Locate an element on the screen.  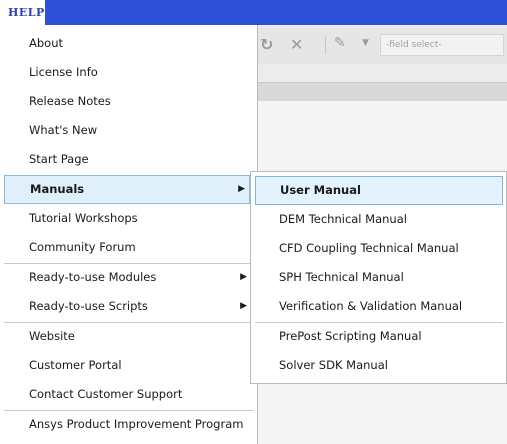
submenu-item-label: Solver SDK Manual is located at coordinates (333, 365).